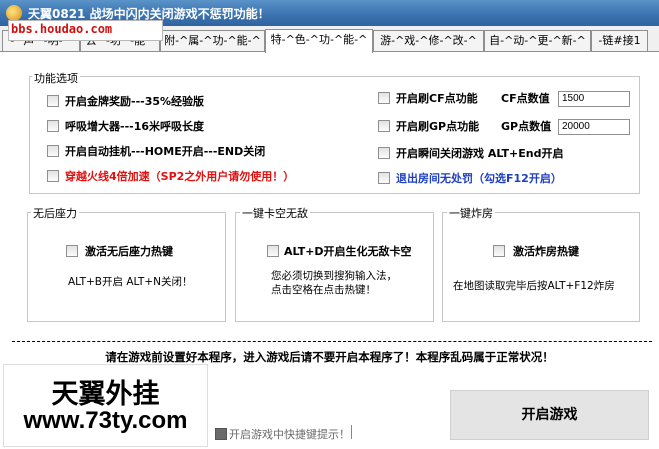 The width and height of the screenshot is (659, 449). What do you see at coordinates (471, 213) in the screenshot?
I see `bomb-title: 一键炸房` at bounding box center [471, 213].